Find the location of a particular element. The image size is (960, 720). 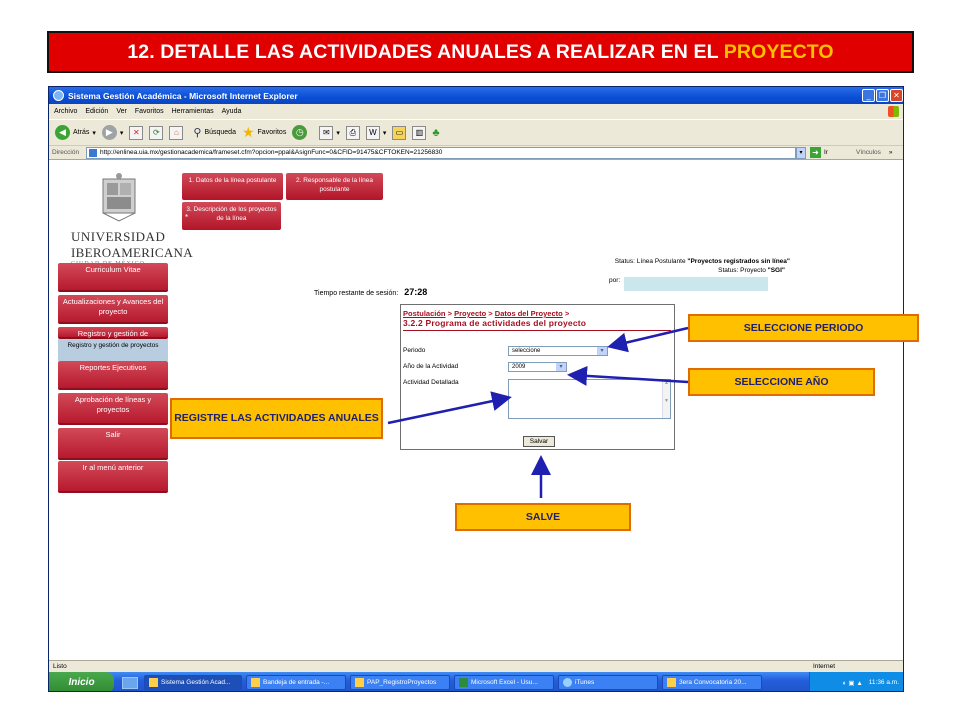

start-label: Inicio is located at coordinates (81, 682).